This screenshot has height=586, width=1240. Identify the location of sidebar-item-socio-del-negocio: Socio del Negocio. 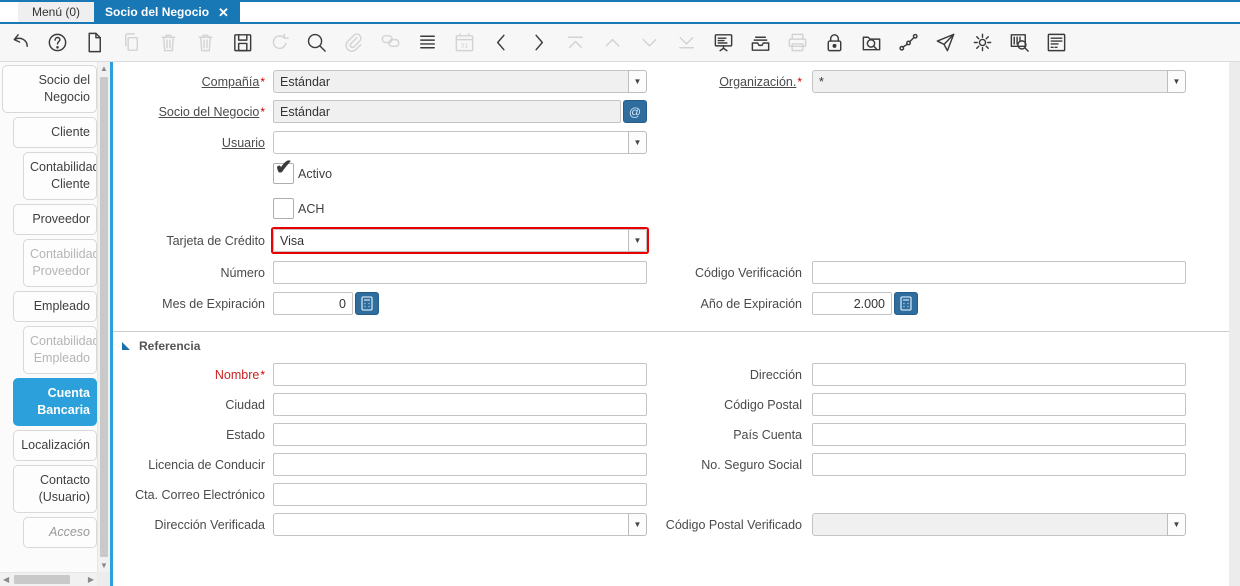
(49, 89).